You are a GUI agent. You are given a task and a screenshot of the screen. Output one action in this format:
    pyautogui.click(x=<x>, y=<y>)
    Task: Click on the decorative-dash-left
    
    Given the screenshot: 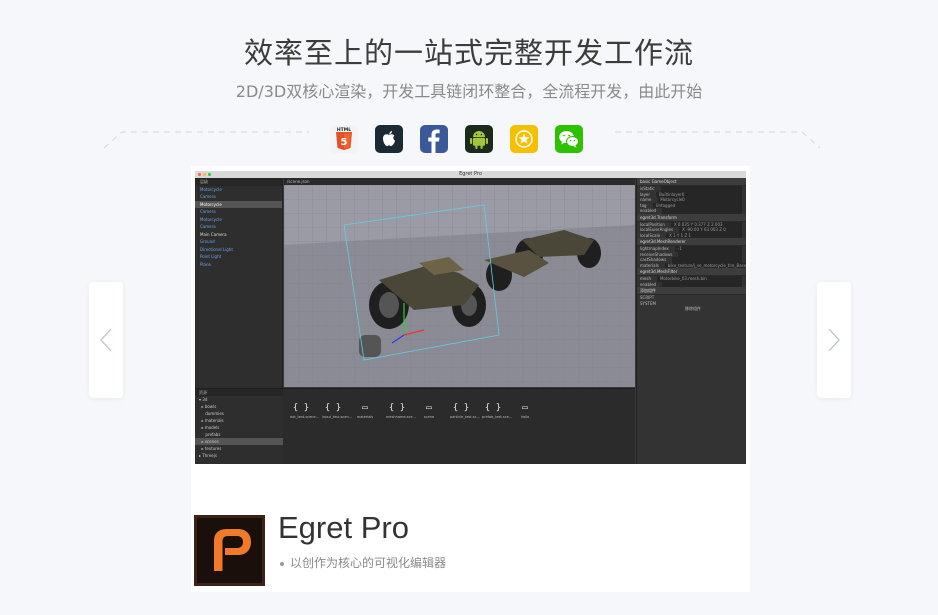 What is the action you would take?
    pyautogui.click(x=206, y=140)
    